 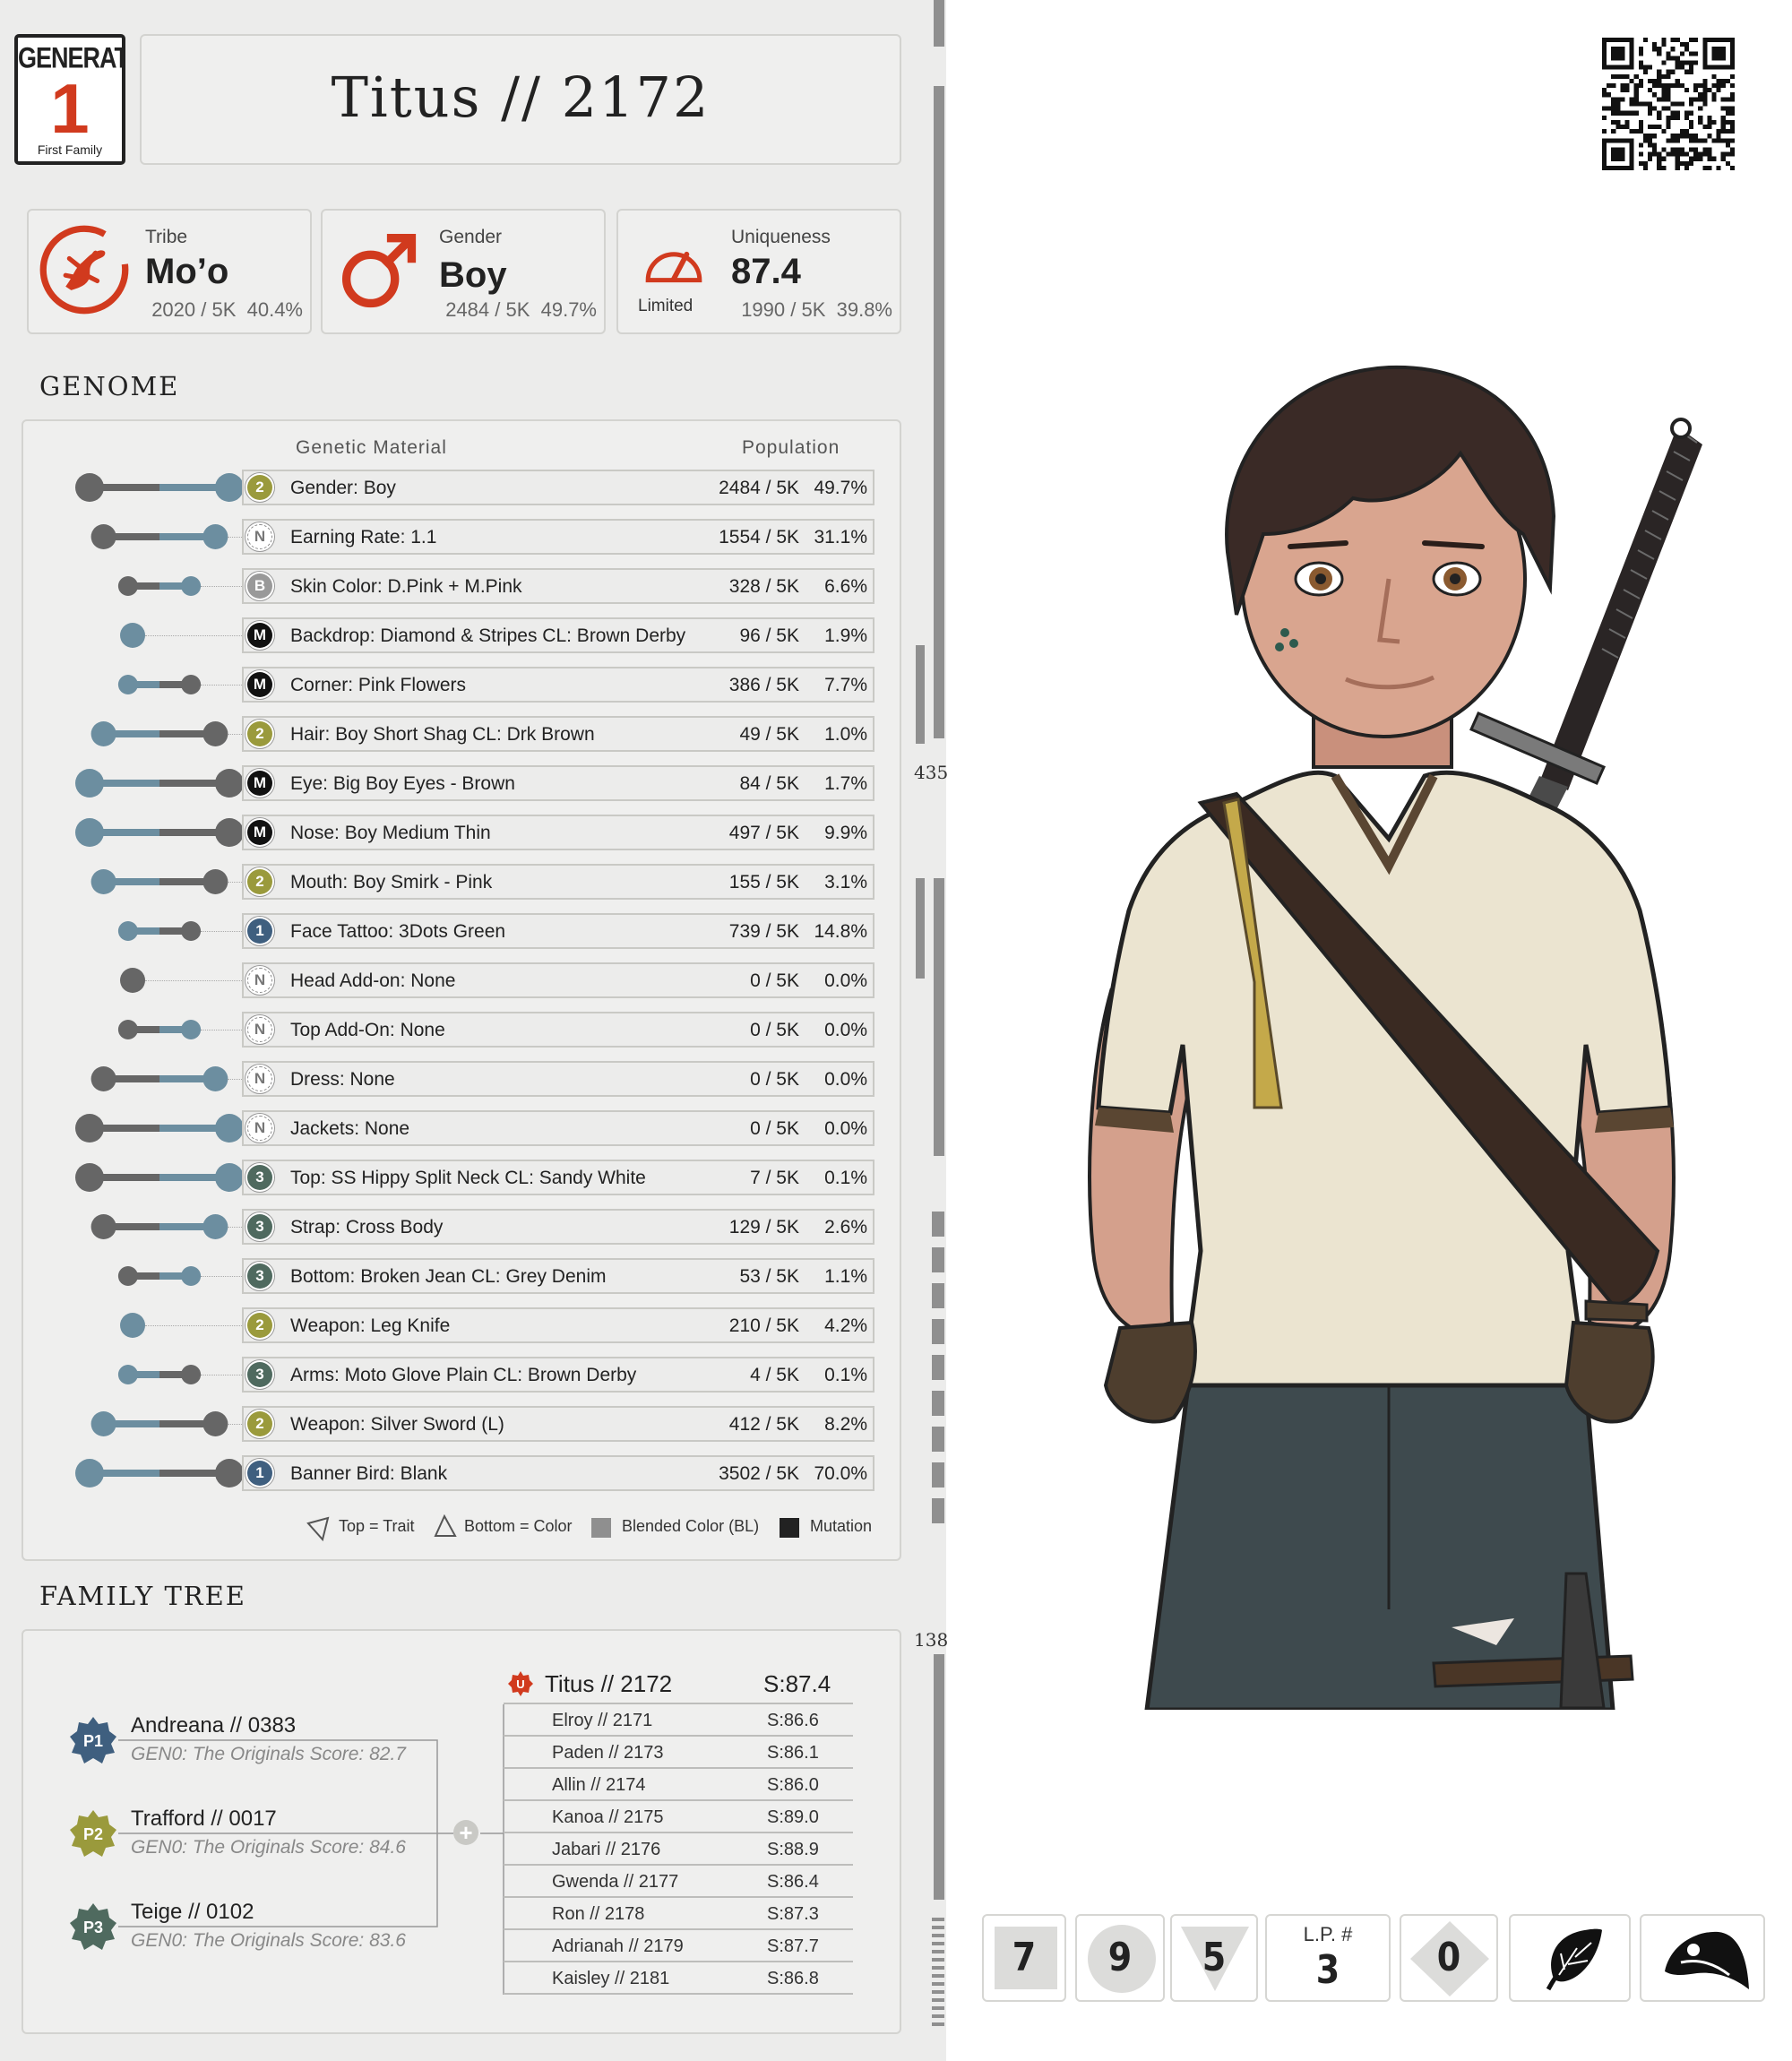 I want to click on gene-pct: 14.8%, so click(x=841, y=931).